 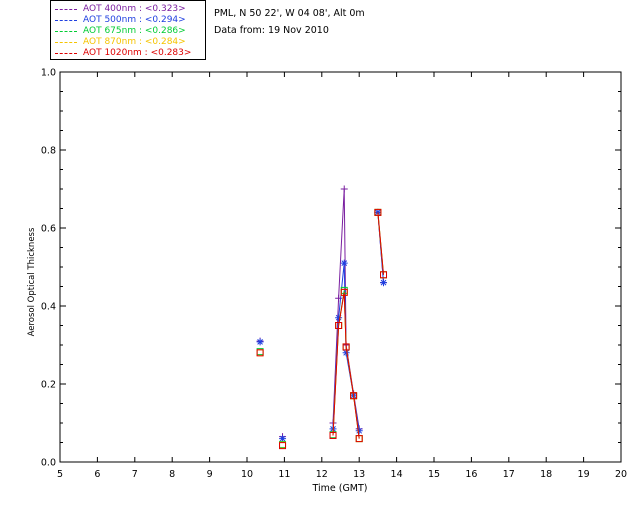 I want to click on x-tick-label: 8, so click(x=172, y=474).